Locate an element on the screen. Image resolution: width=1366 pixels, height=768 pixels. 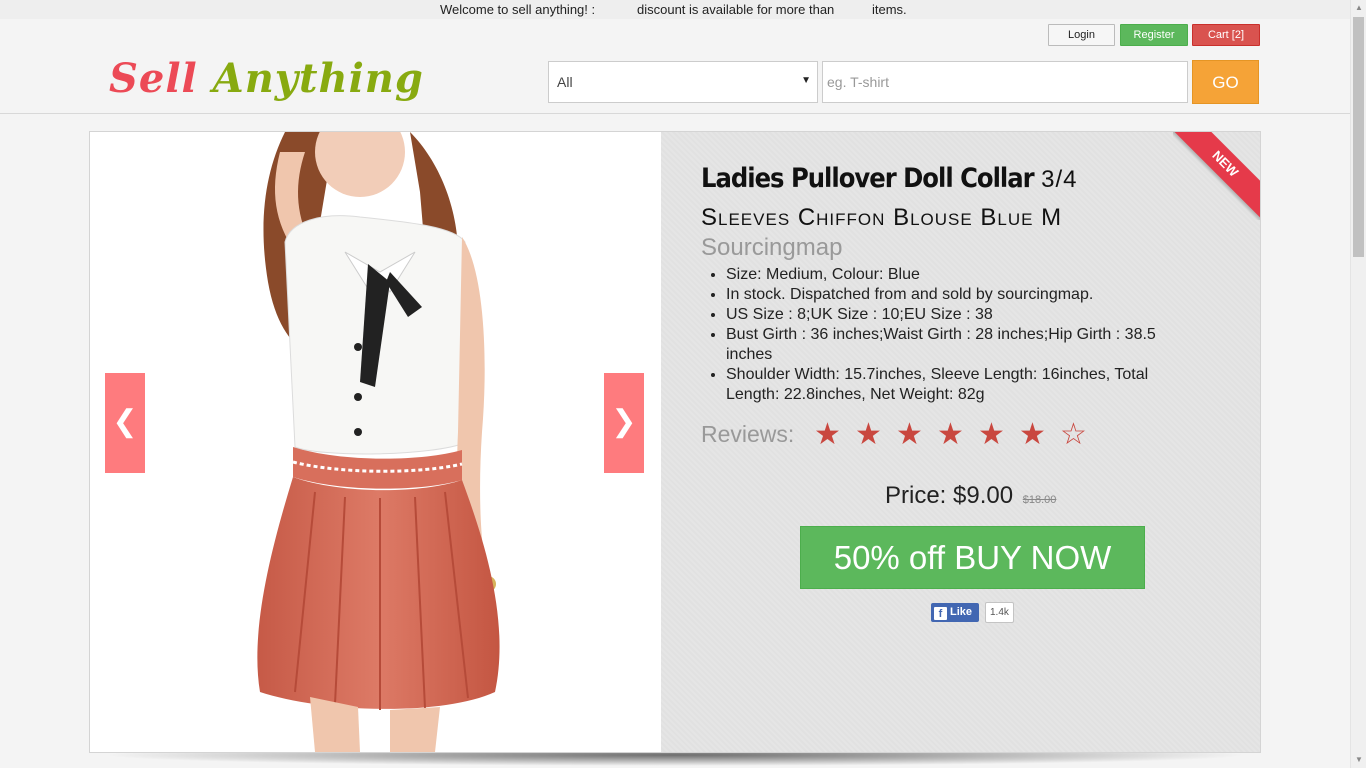
current-price: Price: $9.00 is located at coordinates (949, 495).